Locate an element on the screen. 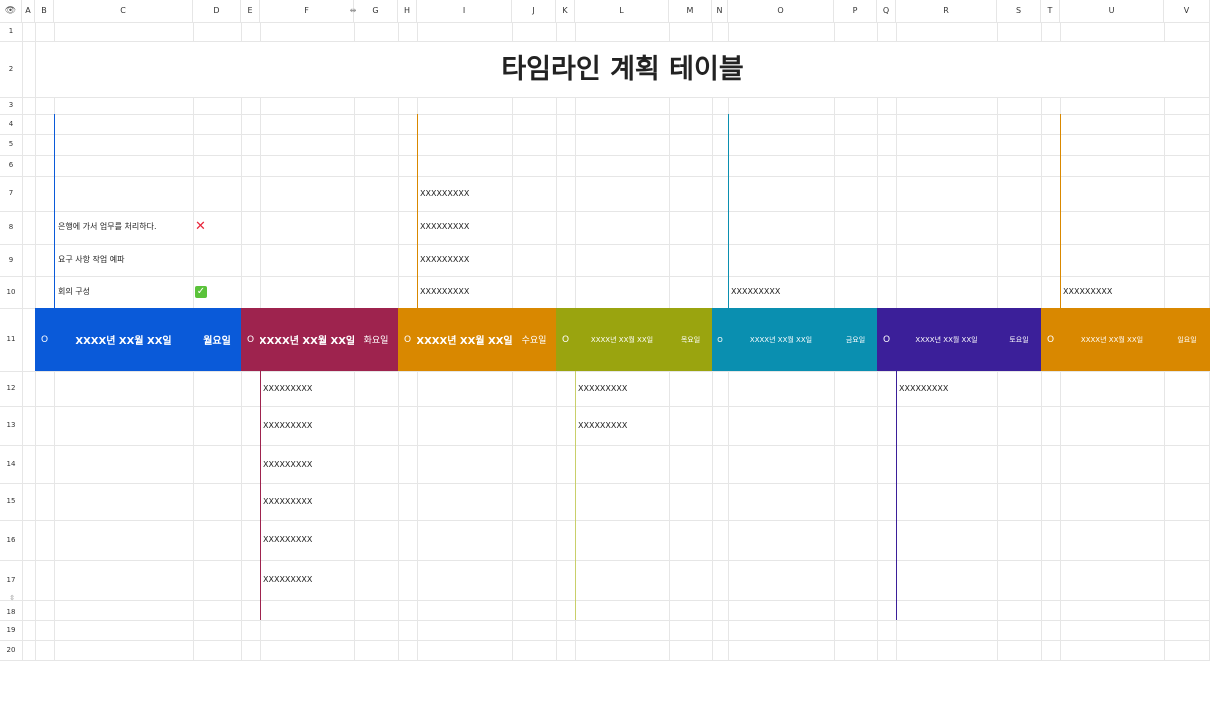 The width and height of the screenshot is (1210, 702). title-cell: 타임라인 계획 테이블 is located at coordinates (622, 69).